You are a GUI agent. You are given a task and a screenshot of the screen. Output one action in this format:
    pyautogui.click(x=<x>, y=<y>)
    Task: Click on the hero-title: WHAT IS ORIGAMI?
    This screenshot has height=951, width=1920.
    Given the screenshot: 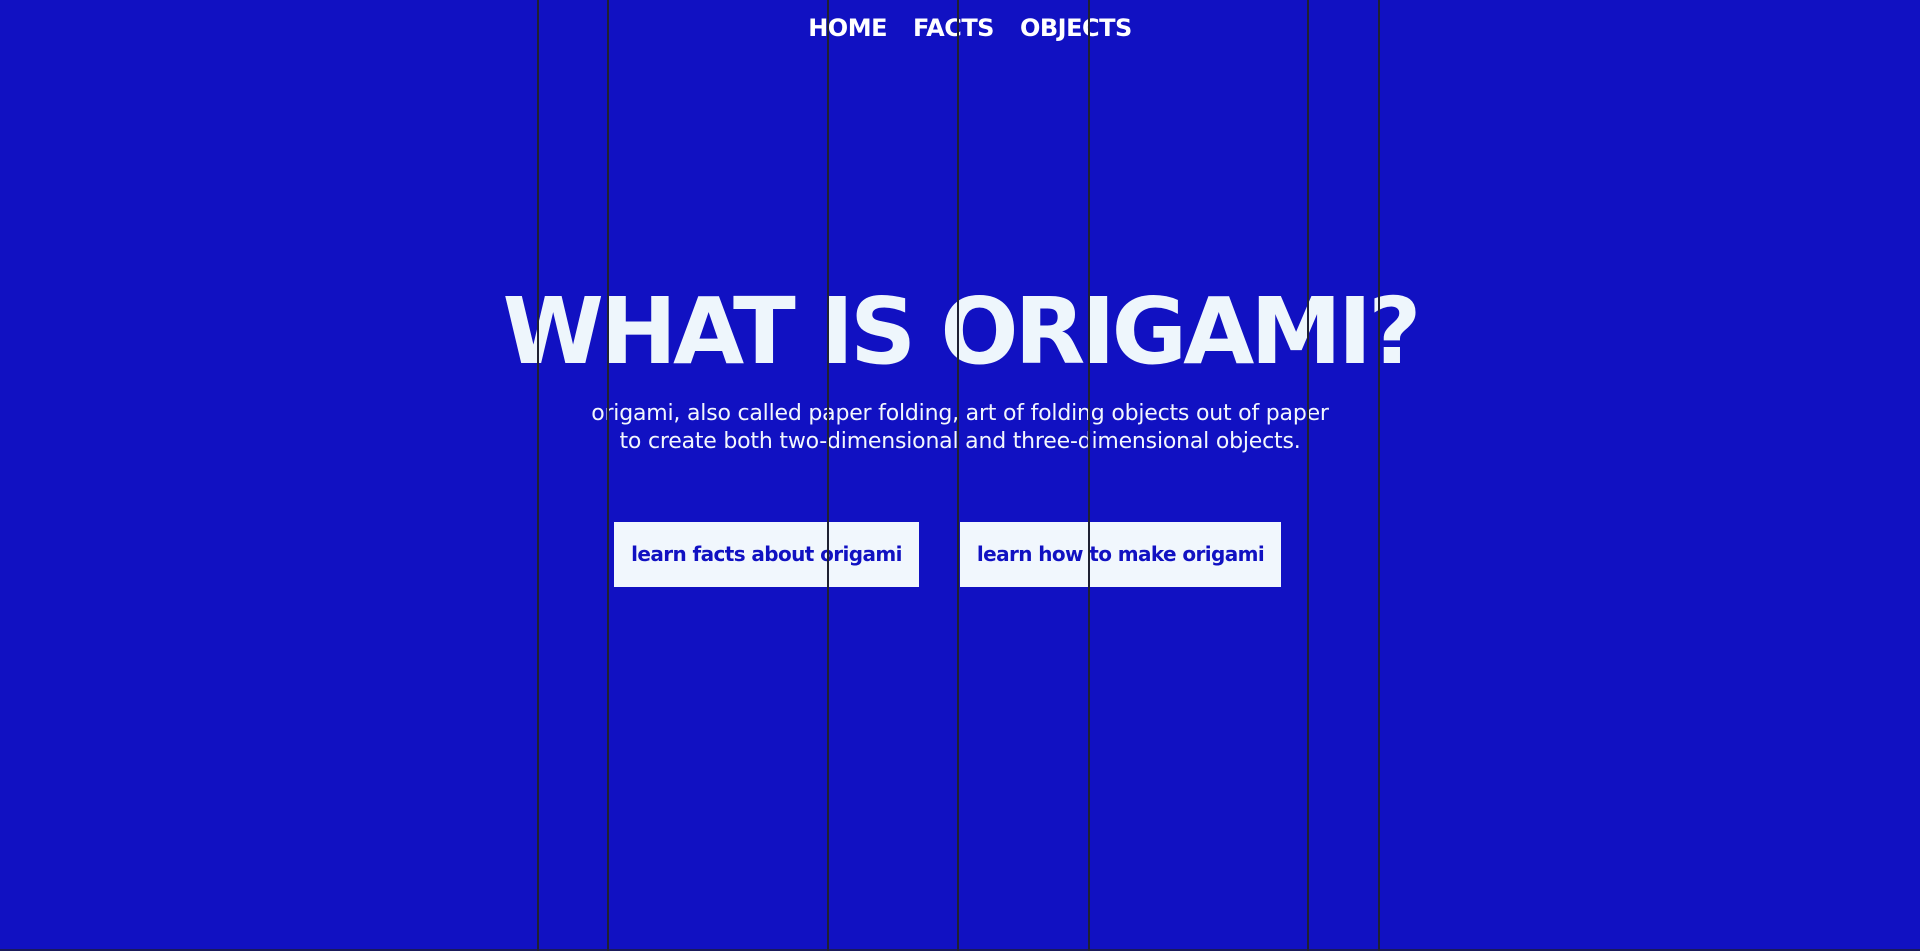 What is the action you would take?
    pyautogui.click(x=962, y=331)
    